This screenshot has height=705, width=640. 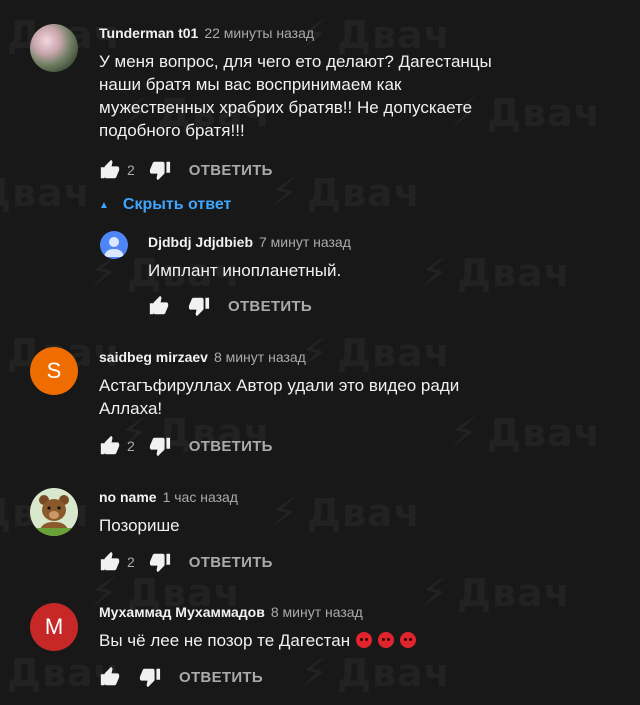 What do you see at coordinates (200, 242) in the screenshot?
I see `comment-author: Djdbdj Jdjdbieb` at bounding box center [200, 242].